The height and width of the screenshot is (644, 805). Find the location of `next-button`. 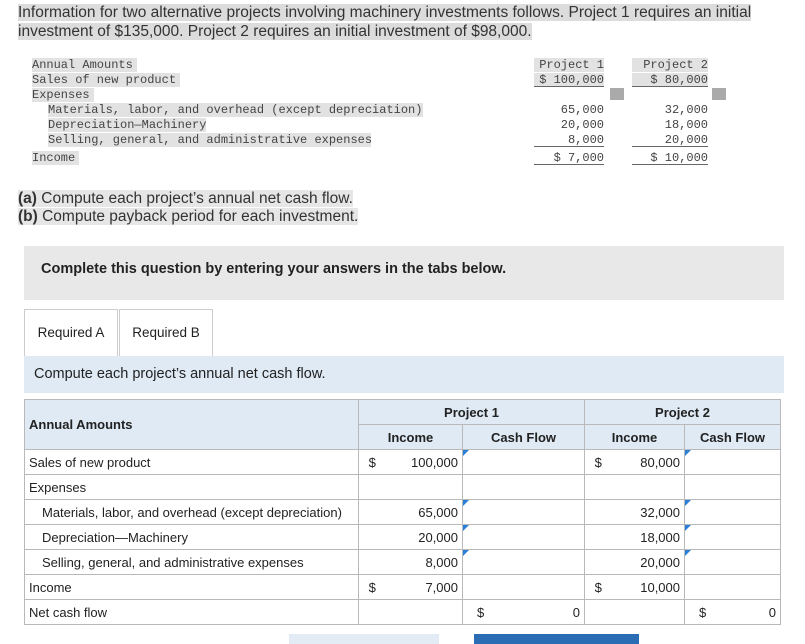

next-button is located at coordinates (556, 639).